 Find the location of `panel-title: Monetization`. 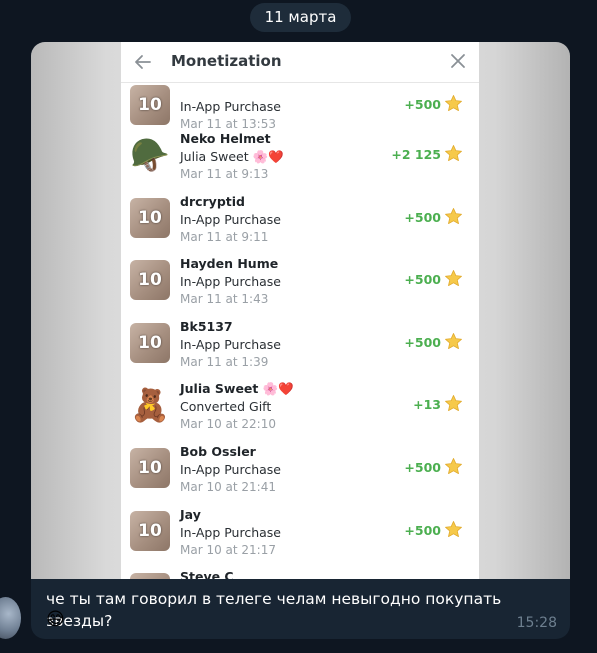

panel-title: Monetization is located at coordinates (226, 61).